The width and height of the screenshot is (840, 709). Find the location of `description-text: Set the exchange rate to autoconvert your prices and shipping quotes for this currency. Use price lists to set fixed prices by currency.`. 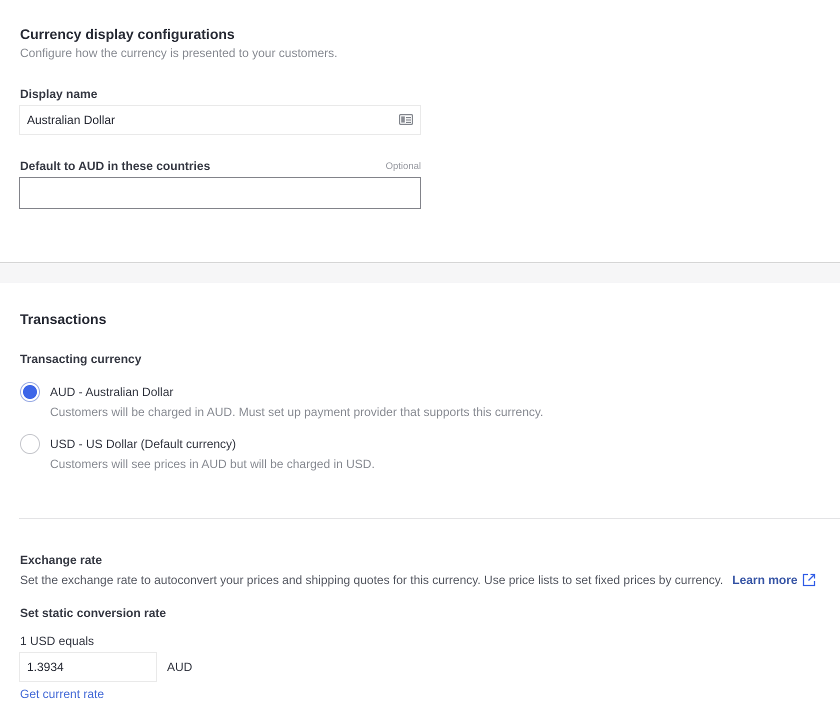

description-text: Set the exchange rate to autoconvert your prices and shipping quotes for this currency. Use price lists to set fixed prices by currency. is located at coordinates (372, 580).